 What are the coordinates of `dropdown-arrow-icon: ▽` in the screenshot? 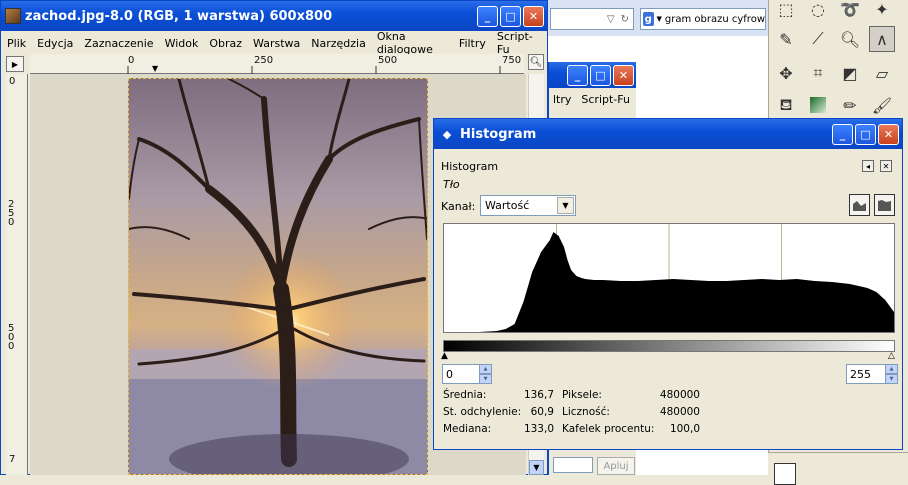 It's located at (611, 19).